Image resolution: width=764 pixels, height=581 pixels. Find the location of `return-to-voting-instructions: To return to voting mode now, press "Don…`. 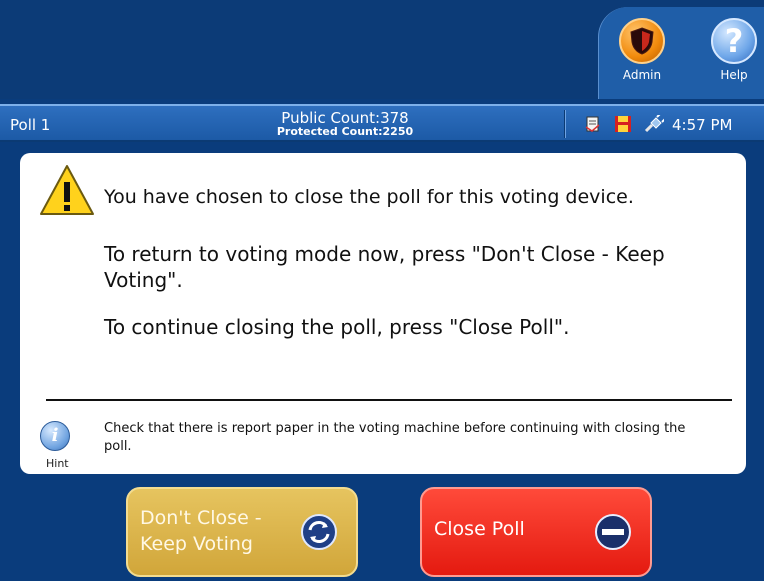

return-to-voting-instructions: To return to voting mode now, press "Don… is located at coordinates (384, 267).